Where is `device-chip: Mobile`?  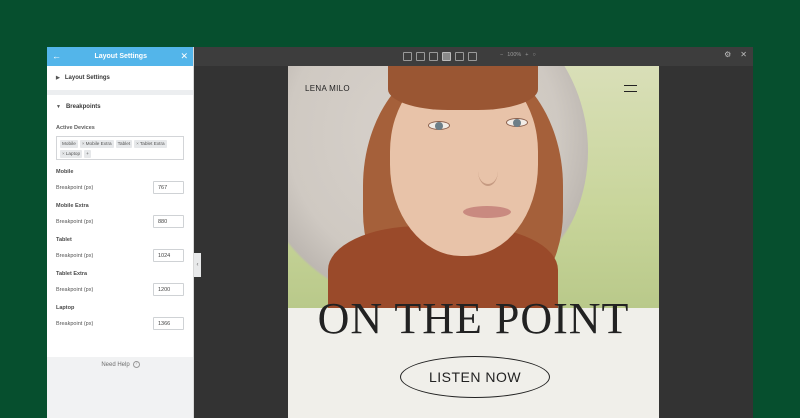 device-chip: Mobile is located at coordinates (69, 144).